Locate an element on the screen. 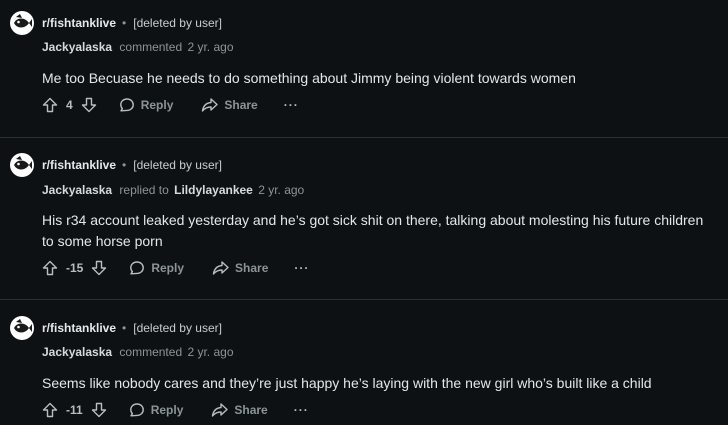 The height and width of the screenshot is (425, 728). comment-actions: -15 Reply Share ··· is located at coordinates (174, 268).